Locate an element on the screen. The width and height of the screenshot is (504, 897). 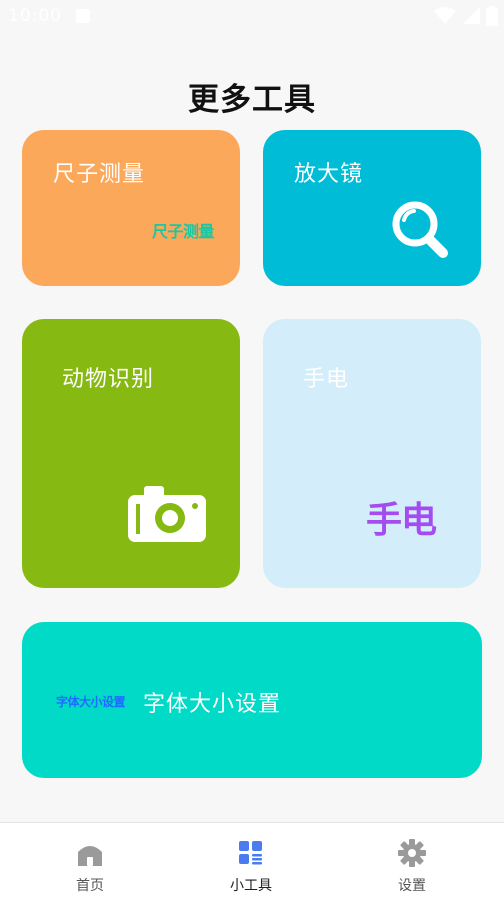
home-icon is located at coordinates (90, 856).